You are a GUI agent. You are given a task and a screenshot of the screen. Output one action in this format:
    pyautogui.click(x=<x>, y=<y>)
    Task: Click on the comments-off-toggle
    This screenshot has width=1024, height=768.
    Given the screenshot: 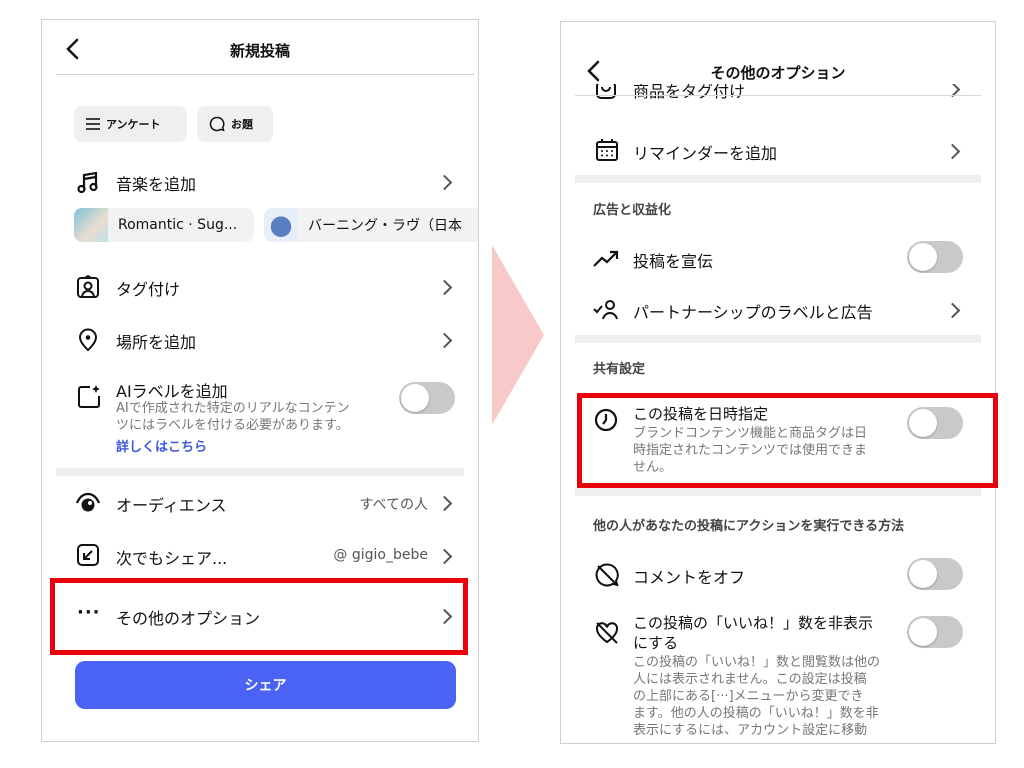 What is the action you would take?
    pyautogui.click(x=935, y=574)
    